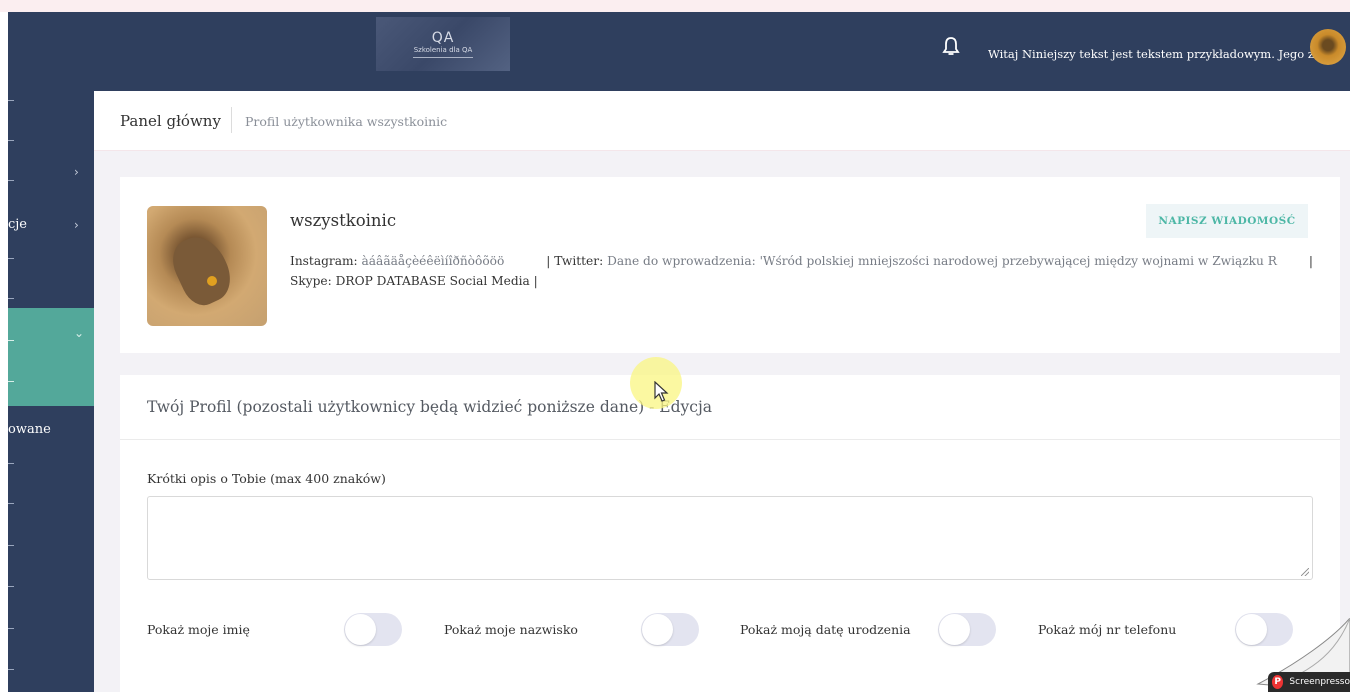 This screenshot has width=1350, height=692. Describe the element at coordinates (170, 121) in the screenshot. I see `breadcrumb-home: Panel główny` at that location.